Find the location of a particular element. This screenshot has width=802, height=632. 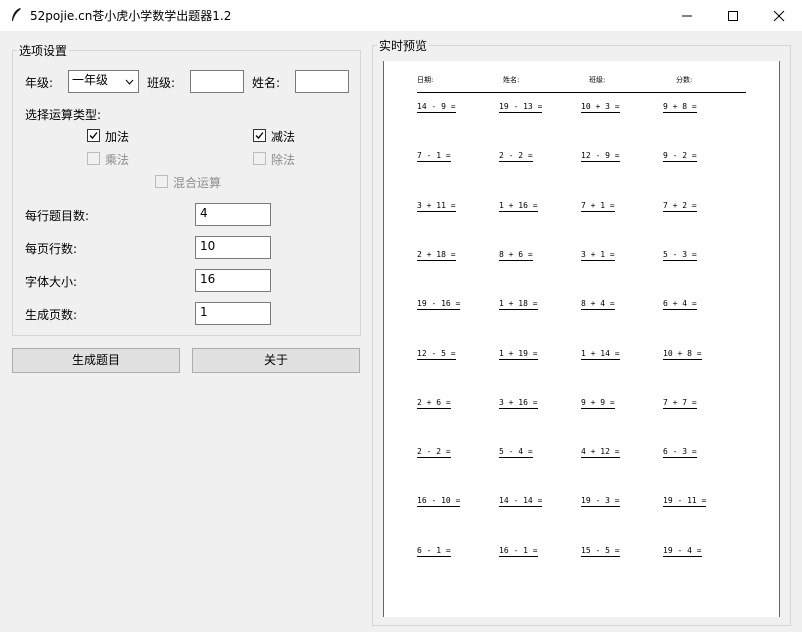

grade-select: 一年级 is located at coordinates (103, 81).